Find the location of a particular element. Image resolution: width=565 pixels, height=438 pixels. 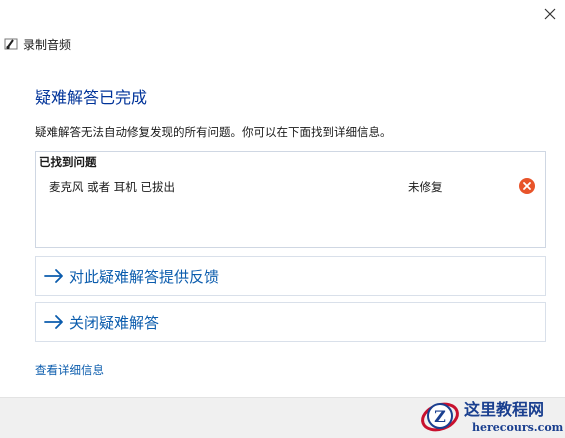

window-title-bar: 录制音频 is located at coordinates (37, 44).